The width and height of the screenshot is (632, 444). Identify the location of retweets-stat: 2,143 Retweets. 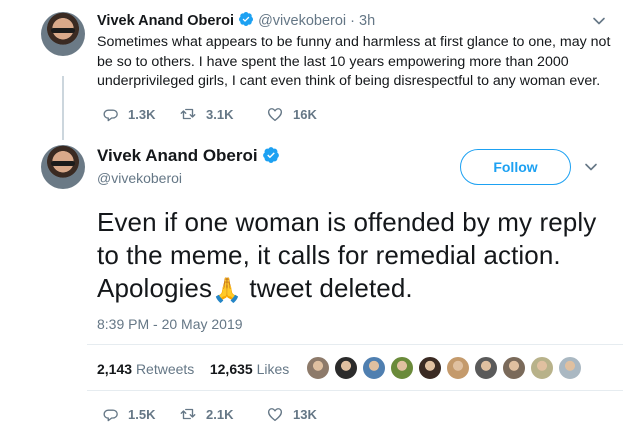
(145, 369).